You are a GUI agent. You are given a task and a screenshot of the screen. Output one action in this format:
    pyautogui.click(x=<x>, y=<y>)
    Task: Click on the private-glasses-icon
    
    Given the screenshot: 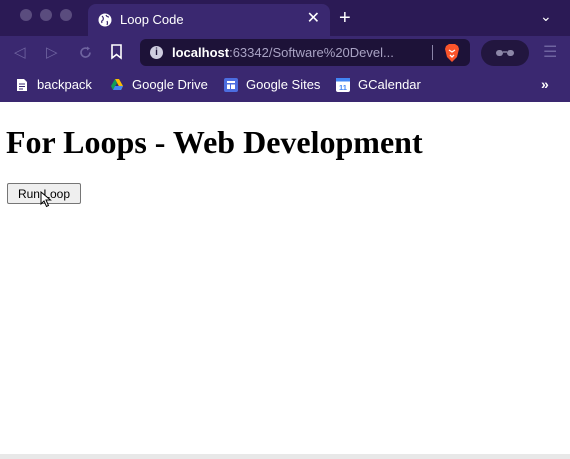 What is the action you would take?
    pyautogui.click(x=505, y=53)
    